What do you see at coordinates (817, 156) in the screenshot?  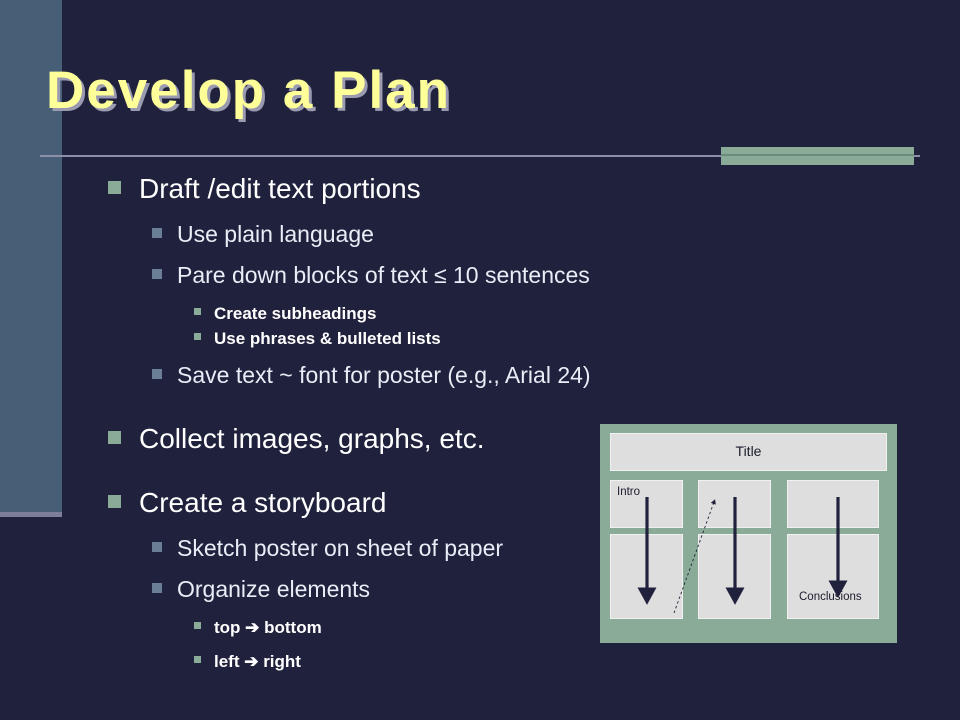 I see `title-accent-bar` at bounding box center [817, 156].